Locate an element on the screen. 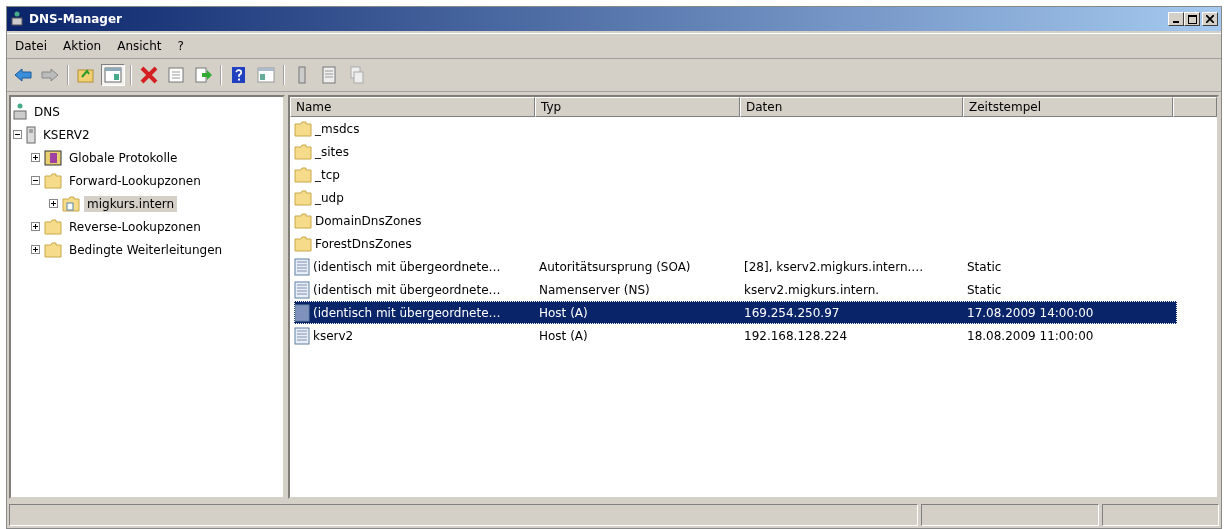 The height and width of the screenshot is (529, 1226). minimize-button is located at coordinates (1176, 19).